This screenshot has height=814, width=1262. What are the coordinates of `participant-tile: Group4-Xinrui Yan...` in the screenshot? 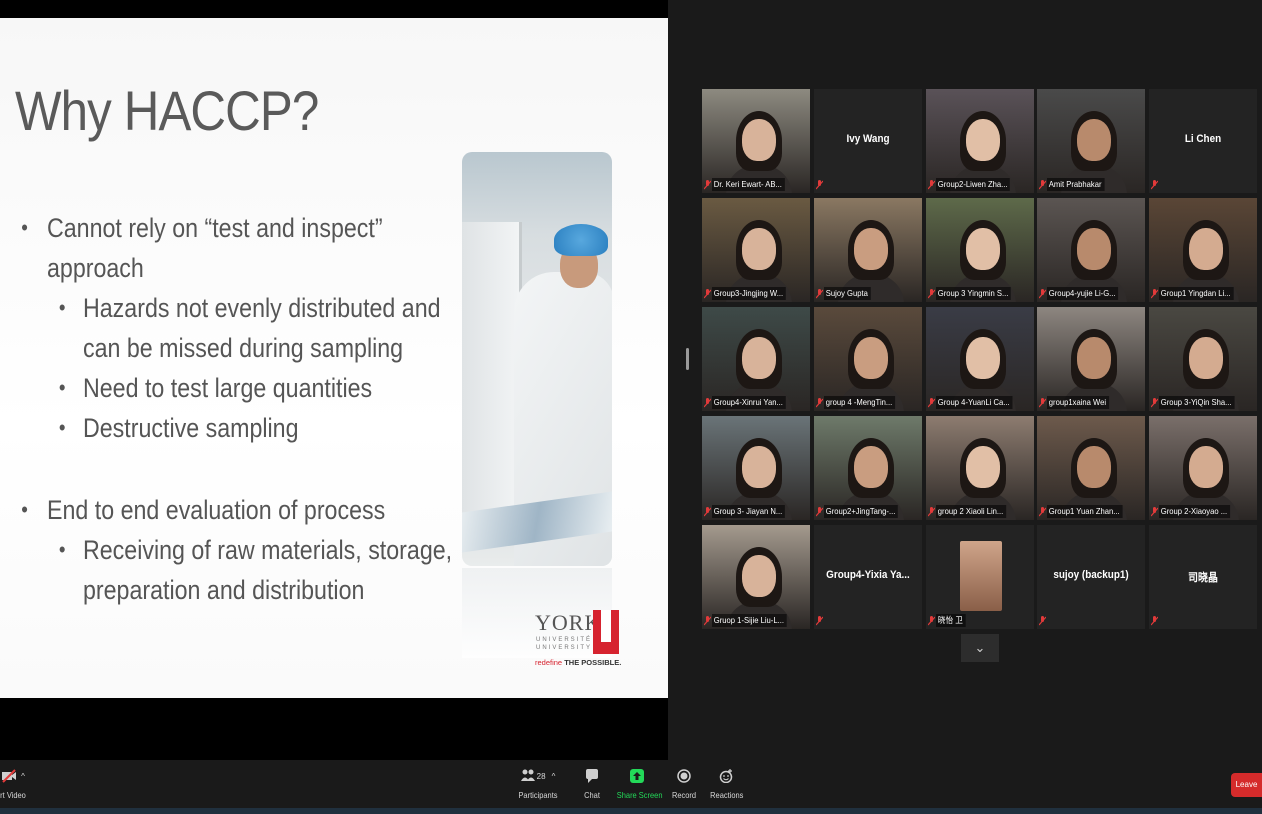 It's located at (756, 359).